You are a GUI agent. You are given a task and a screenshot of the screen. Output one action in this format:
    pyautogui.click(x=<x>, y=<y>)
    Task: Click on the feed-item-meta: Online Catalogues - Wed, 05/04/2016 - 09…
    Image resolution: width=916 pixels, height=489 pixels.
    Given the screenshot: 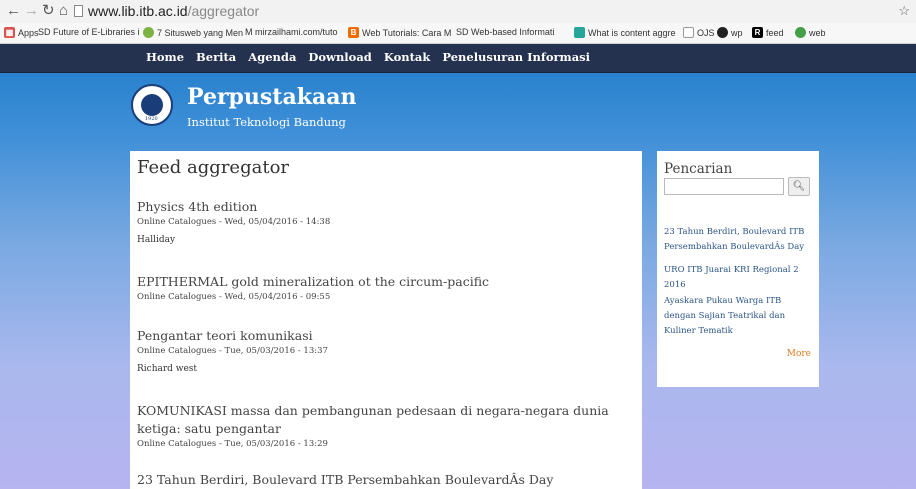 What is the action you would take?
    pyautogui.click(x=234, y=297)
    